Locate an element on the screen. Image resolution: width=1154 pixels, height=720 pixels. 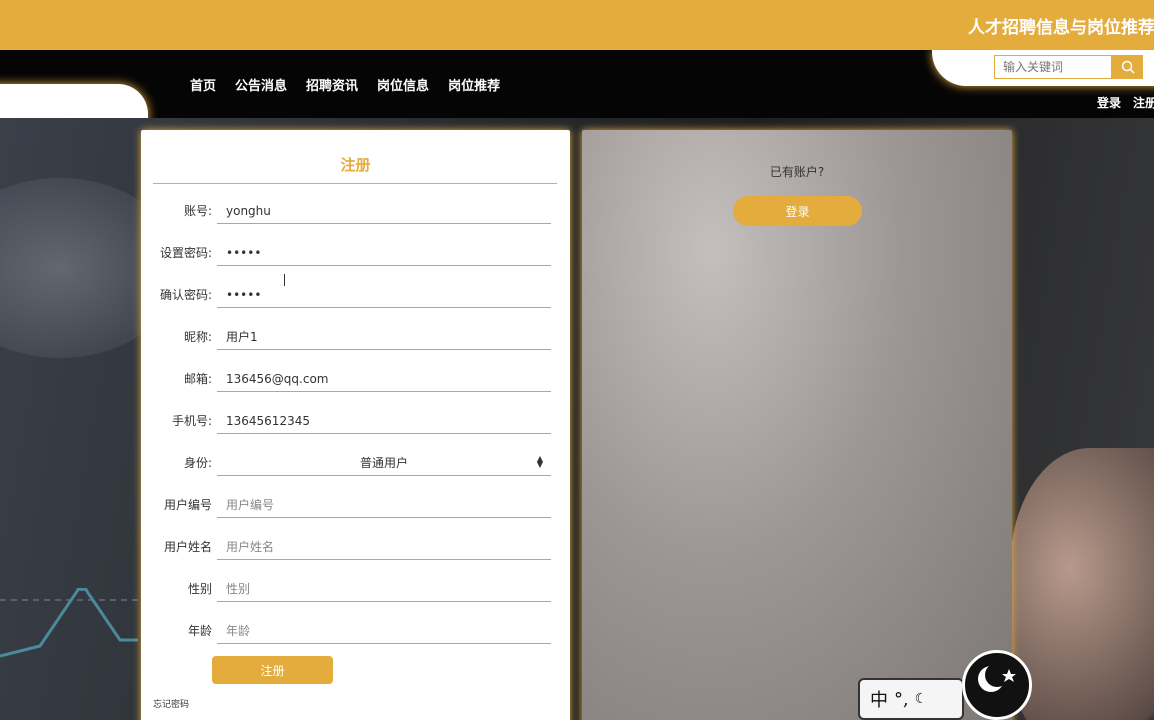
ime-toolbar: 中 °, ☾ is located at coordinates (911, 699).